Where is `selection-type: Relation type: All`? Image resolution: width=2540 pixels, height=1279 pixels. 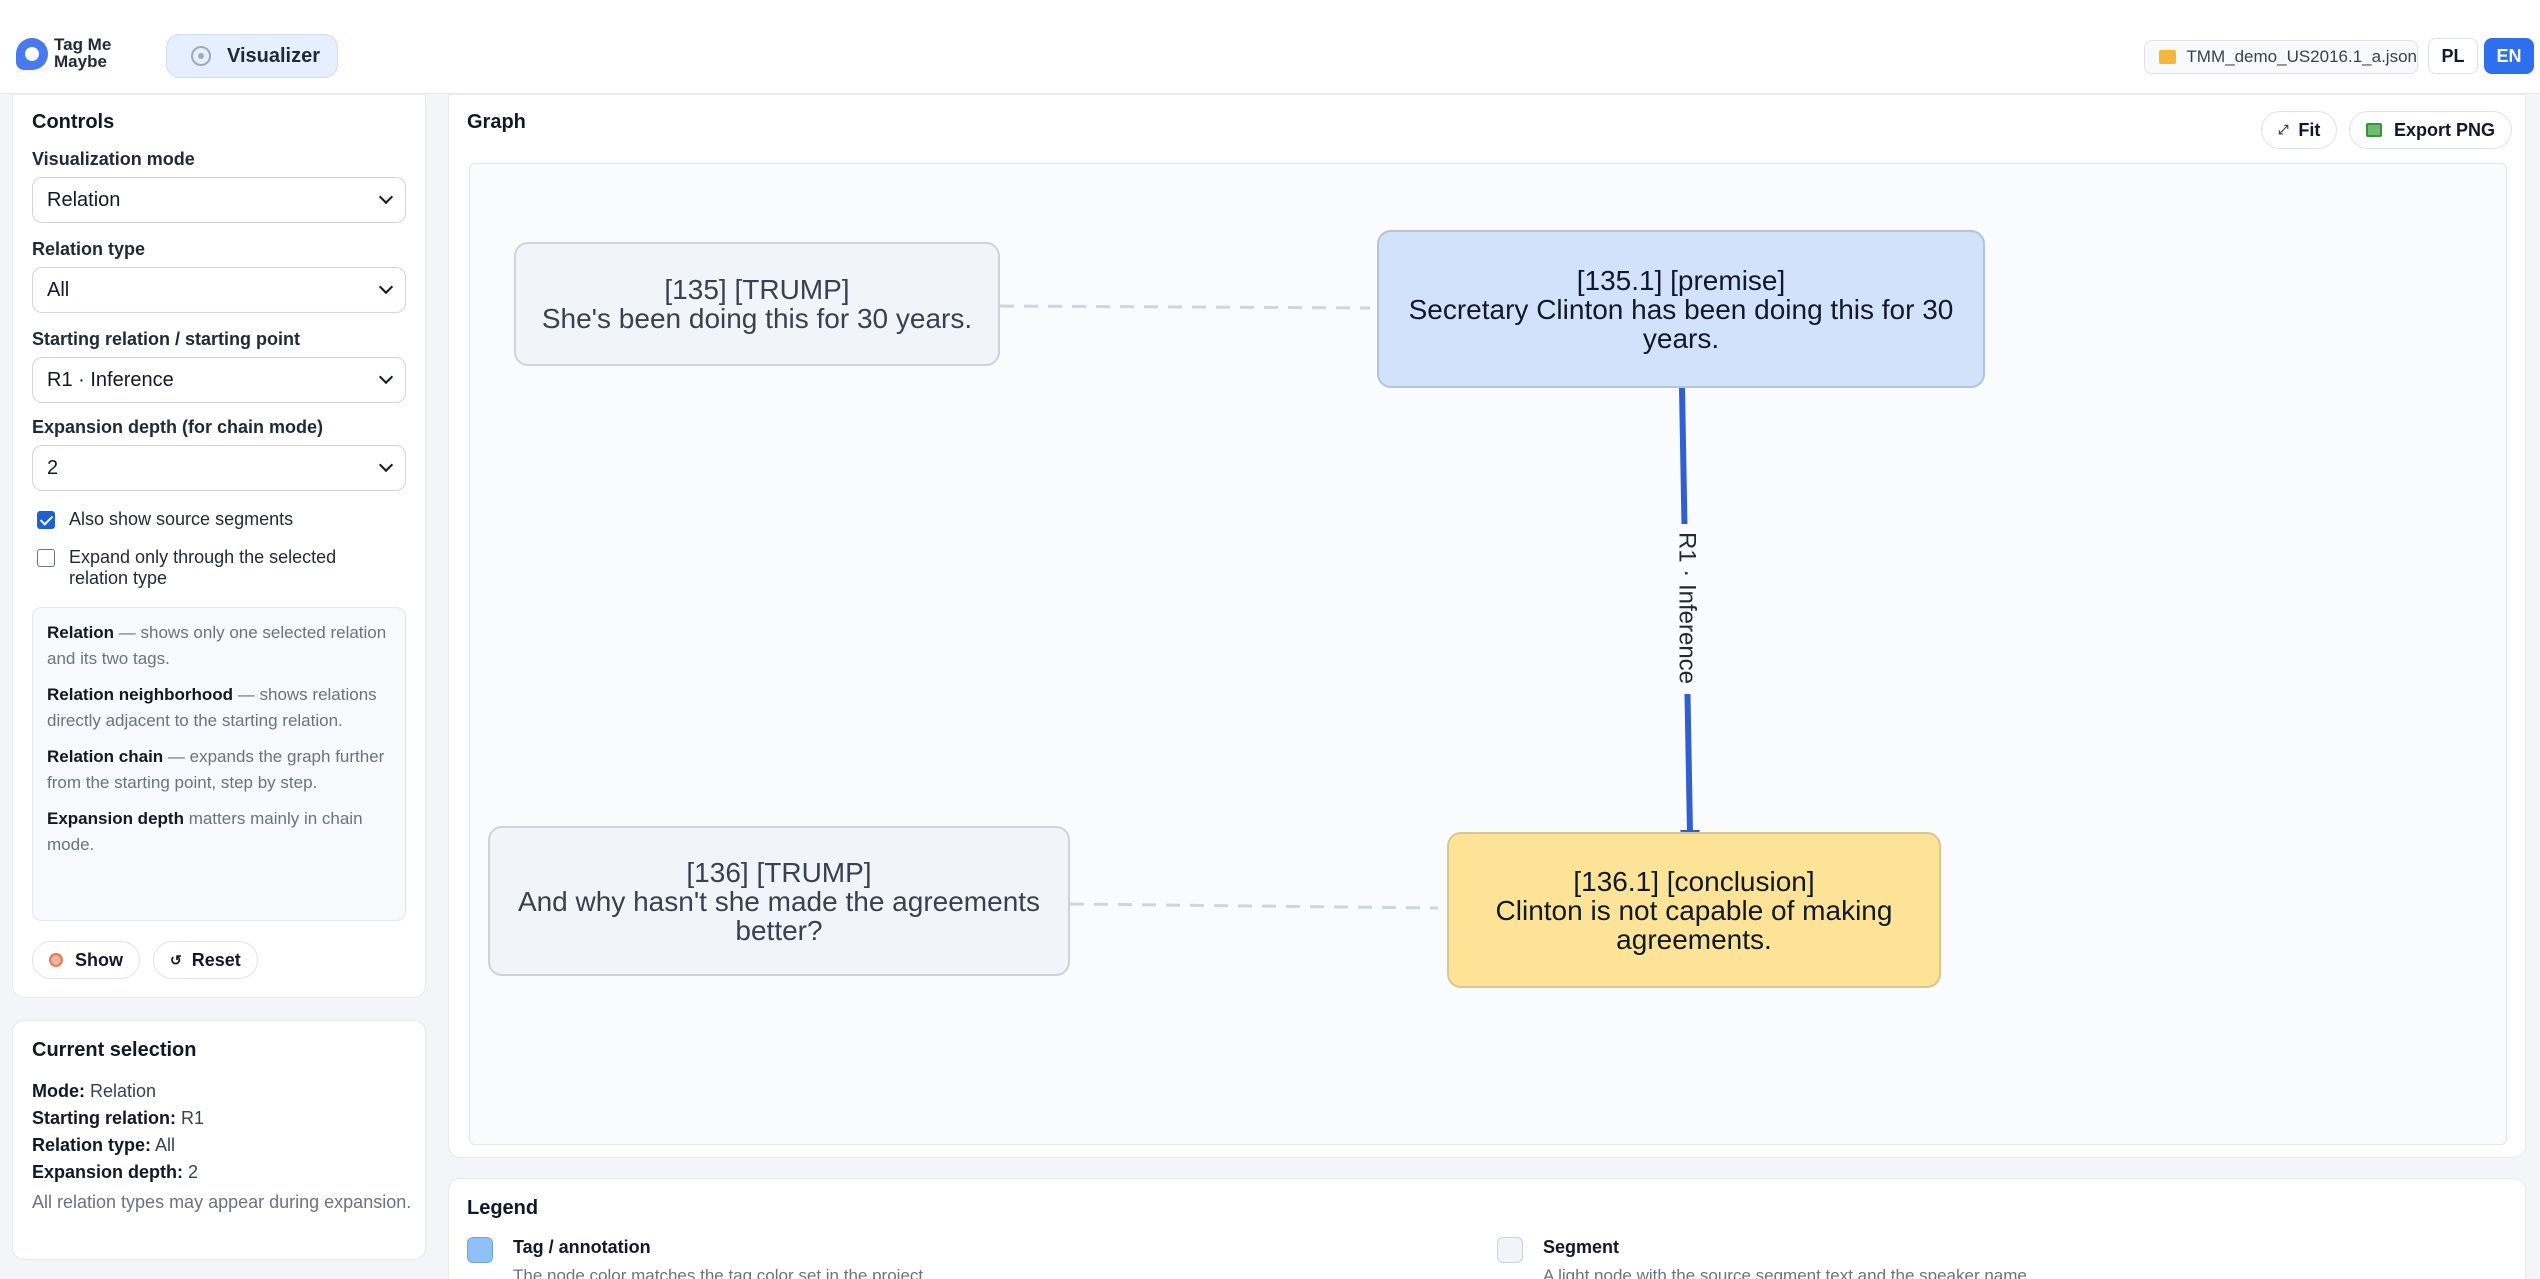
selection-type: Relation type: All is located at coordinates (103, 1145).